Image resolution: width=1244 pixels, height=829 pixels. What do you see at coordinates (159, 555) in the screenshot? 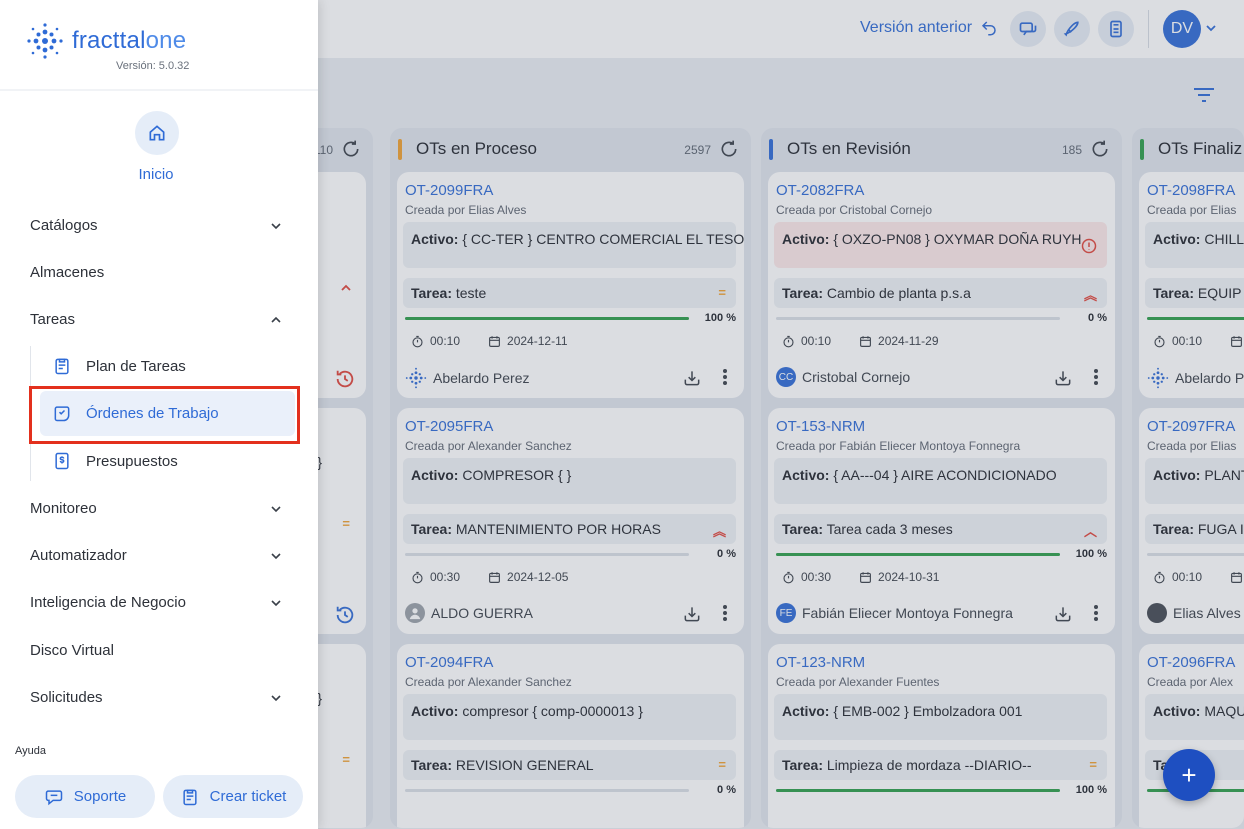
I see `nav-automatizador: Automatizador` at bounding box center [159, 555].